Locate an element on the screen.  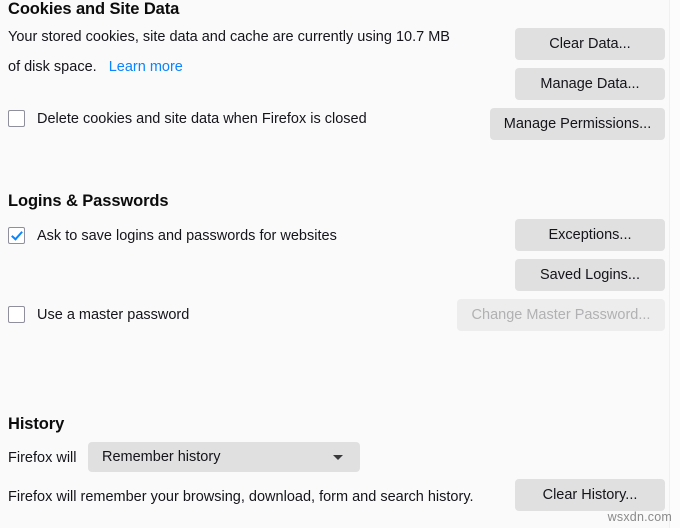
use-master-password-row: Use a master password is located at coordinates (98, 314).